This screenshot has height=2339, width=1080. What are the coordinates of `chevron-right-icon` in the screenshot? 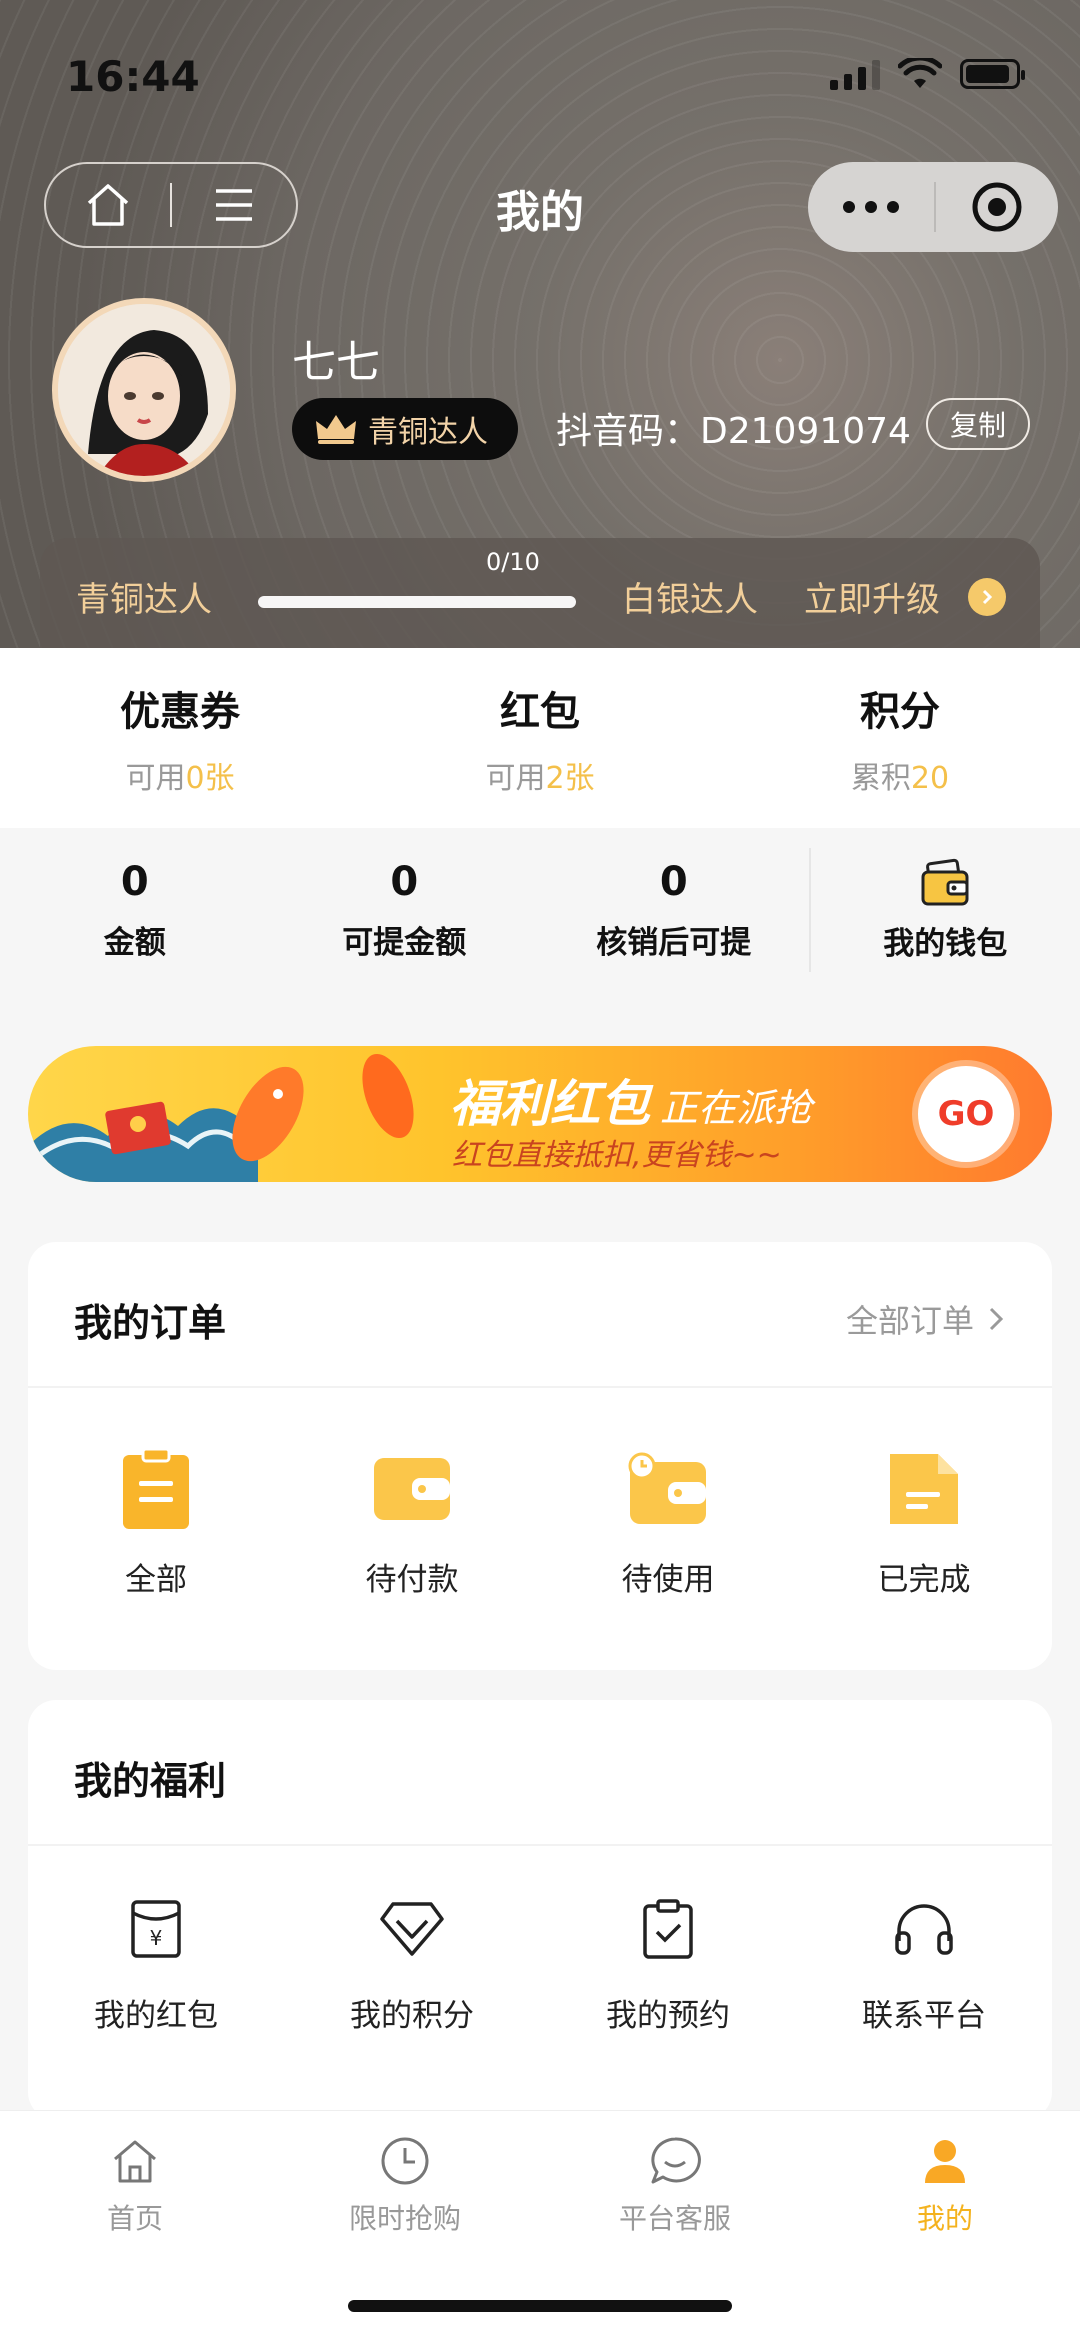 It's located at (996, 1319).